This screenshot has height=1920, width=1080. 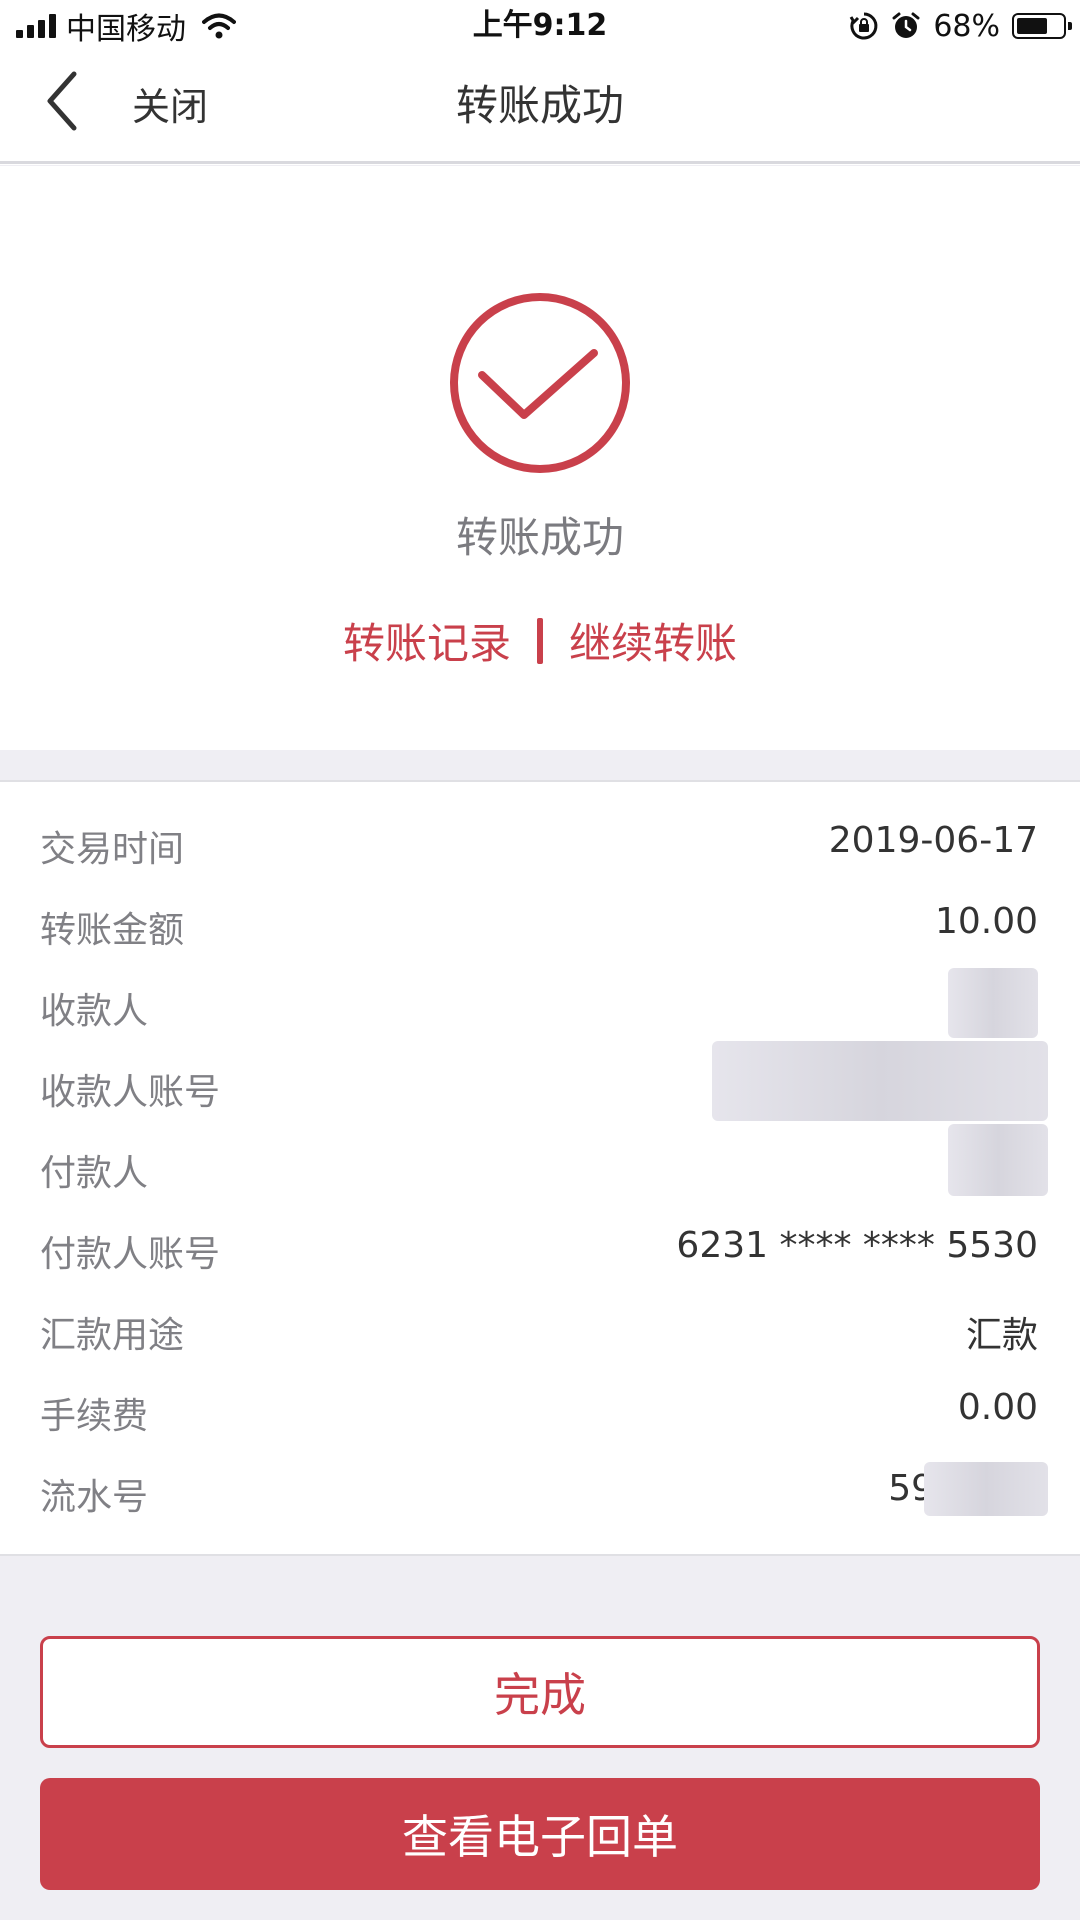 What do you see at coordinates (857, 1245) in the screenshot?
I see `detail-value: 6231 **** **** 5530` at bounding box center [857, 1245].